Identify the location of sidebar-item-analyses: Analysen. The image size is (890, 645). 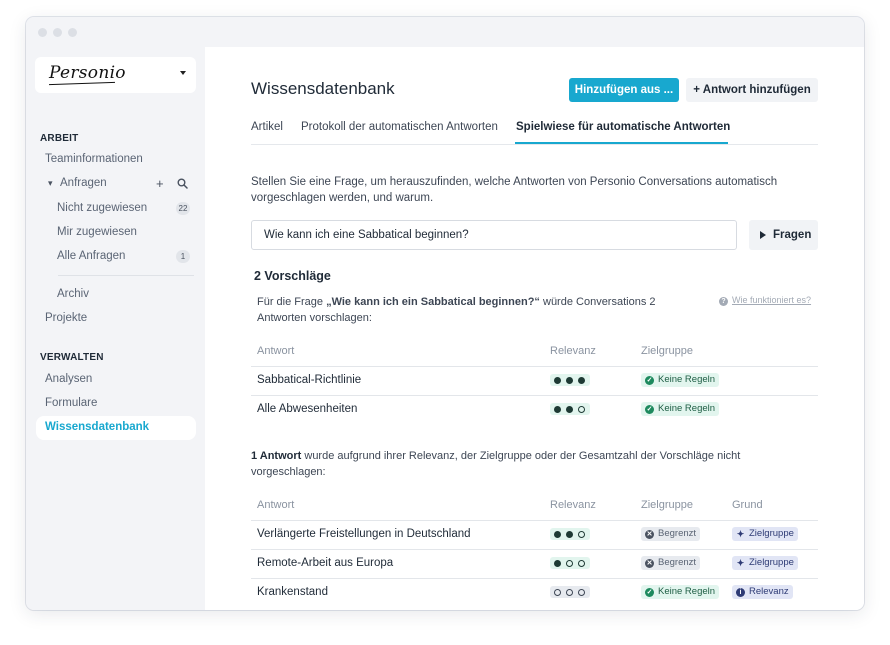
(68, 379).